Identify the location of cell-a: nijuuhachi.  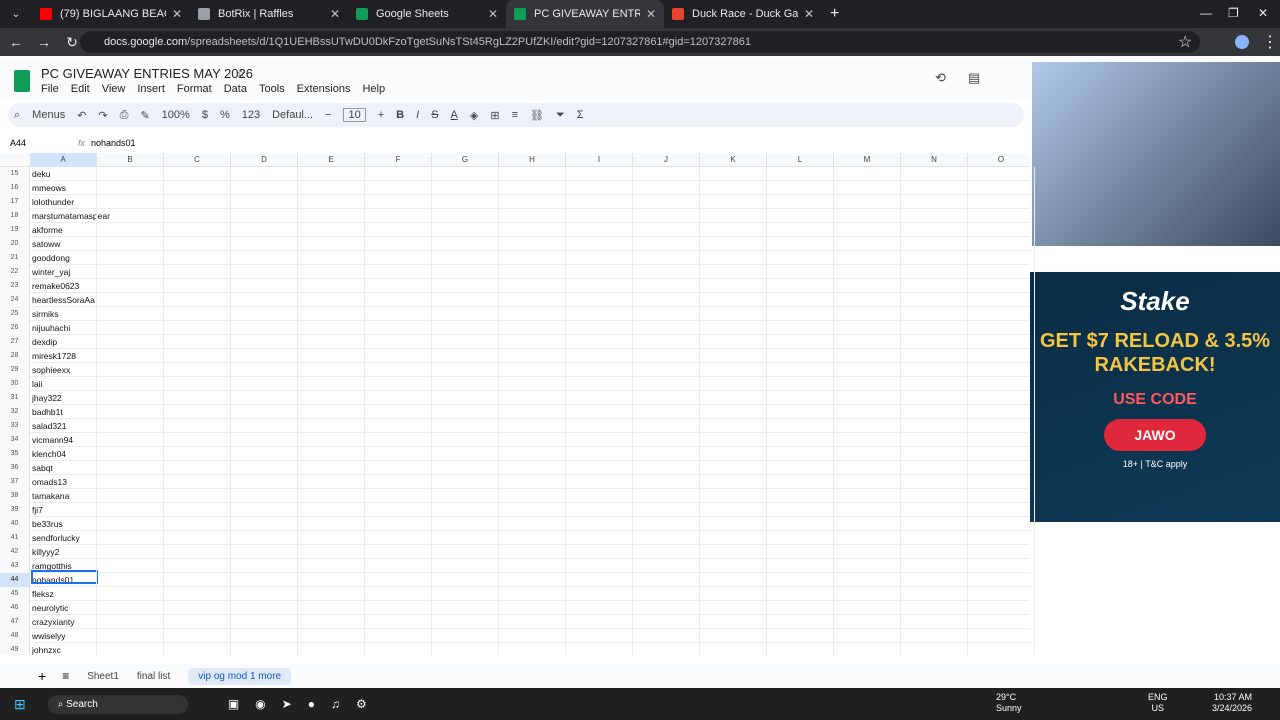
(51, 328).